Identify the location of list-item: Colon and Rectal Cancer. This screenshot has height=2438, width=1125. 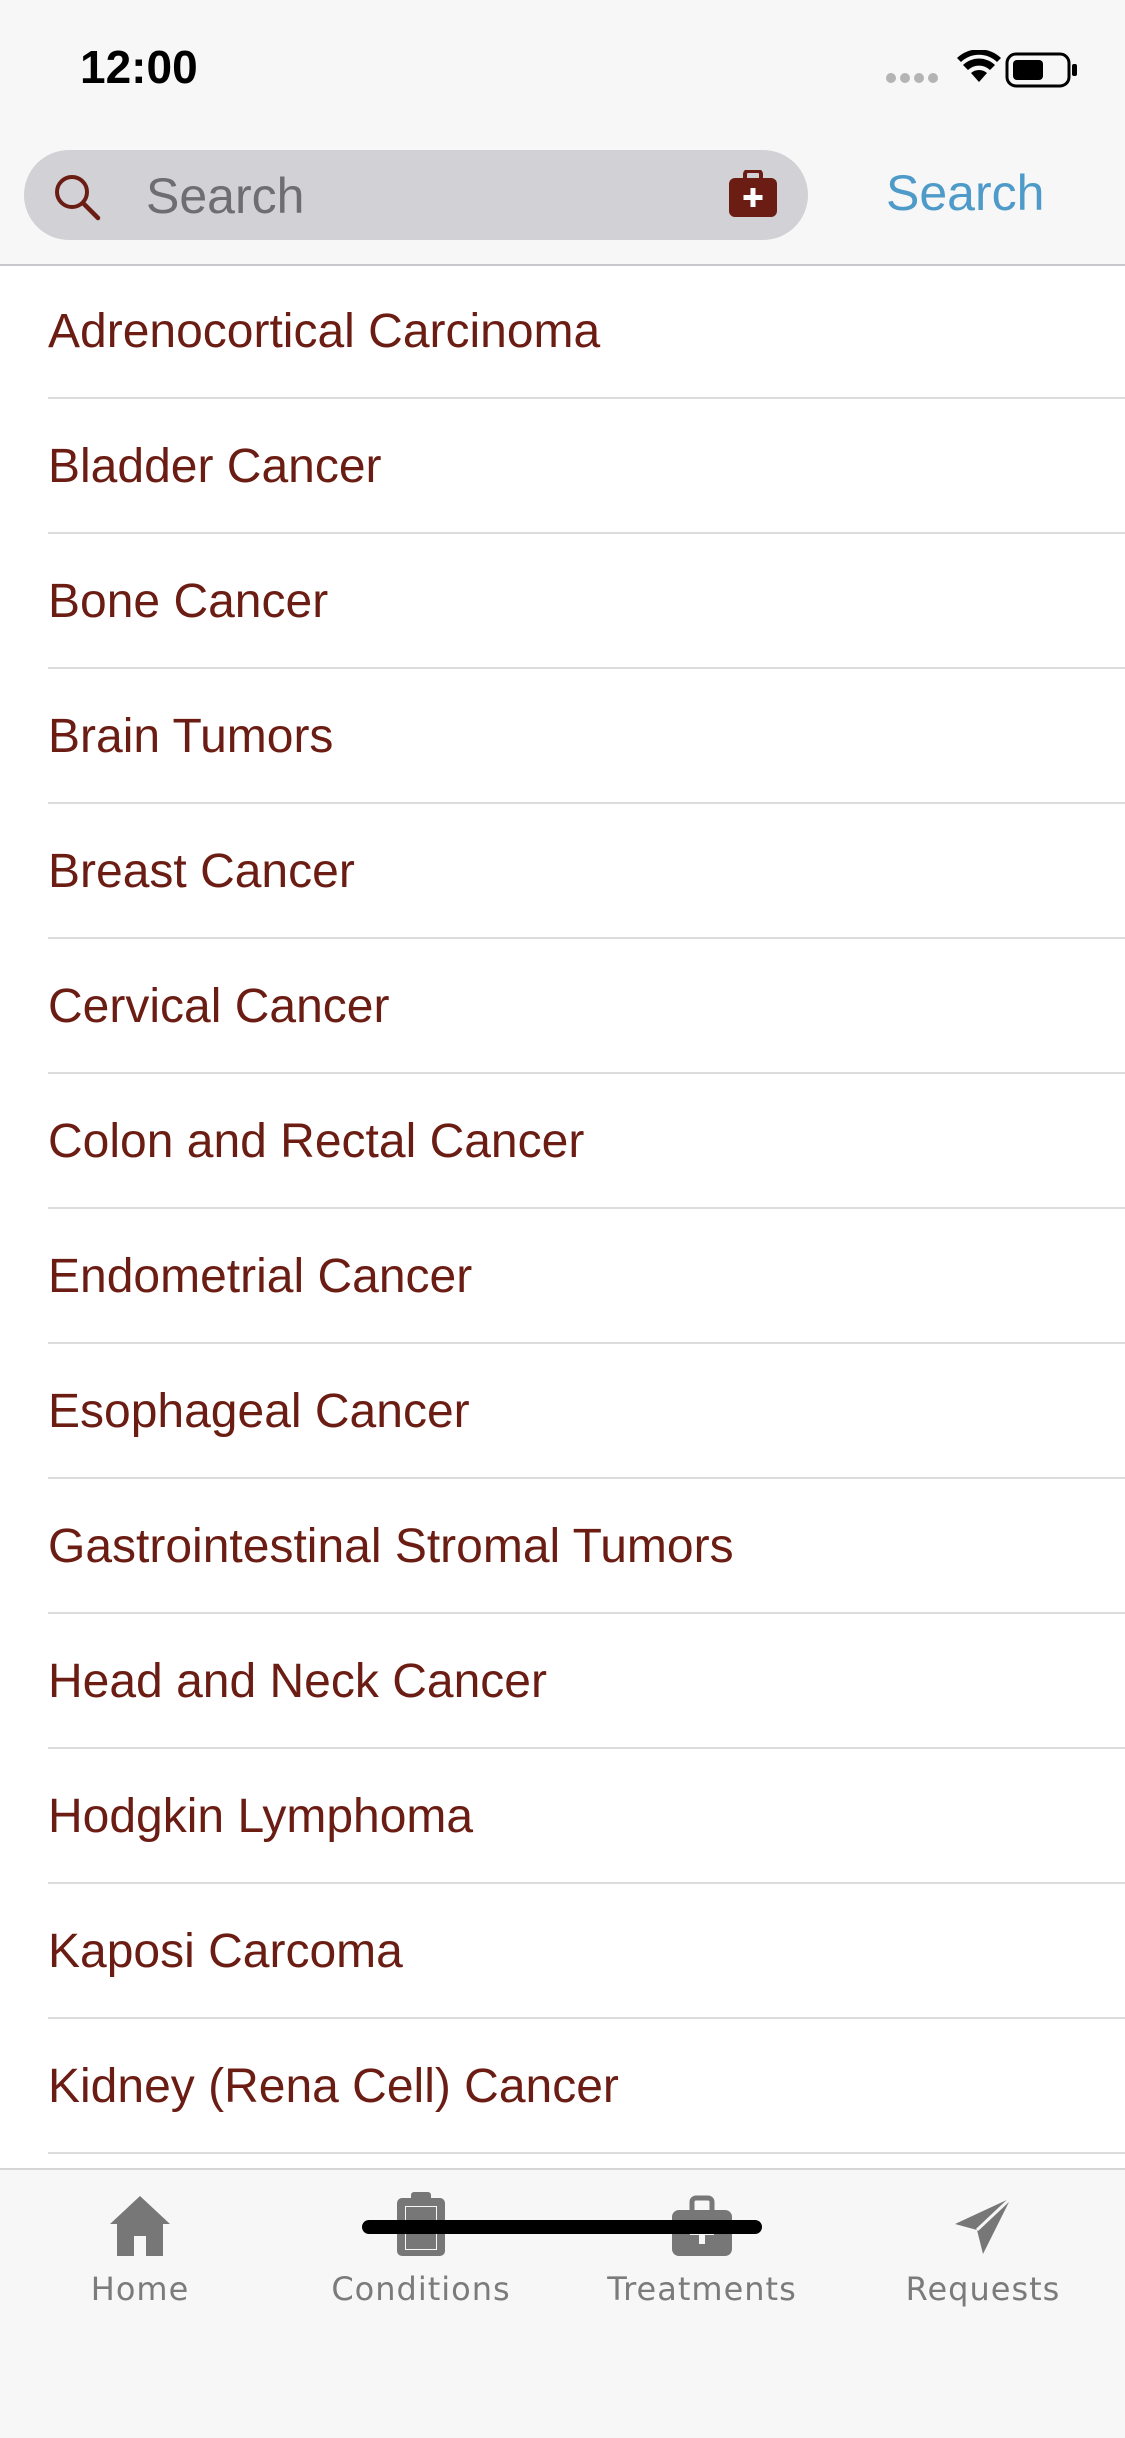
(562, 1141).